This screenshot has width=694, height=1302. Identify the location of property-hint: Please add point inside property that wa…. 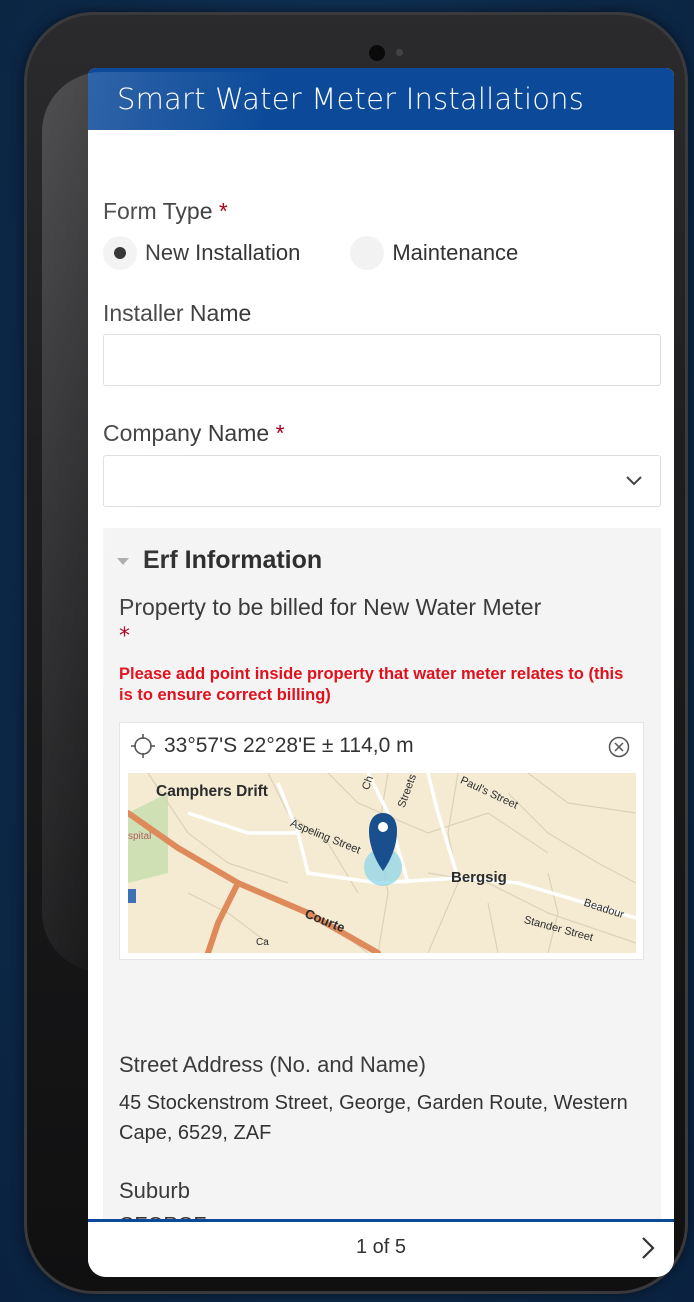
(371, 684).